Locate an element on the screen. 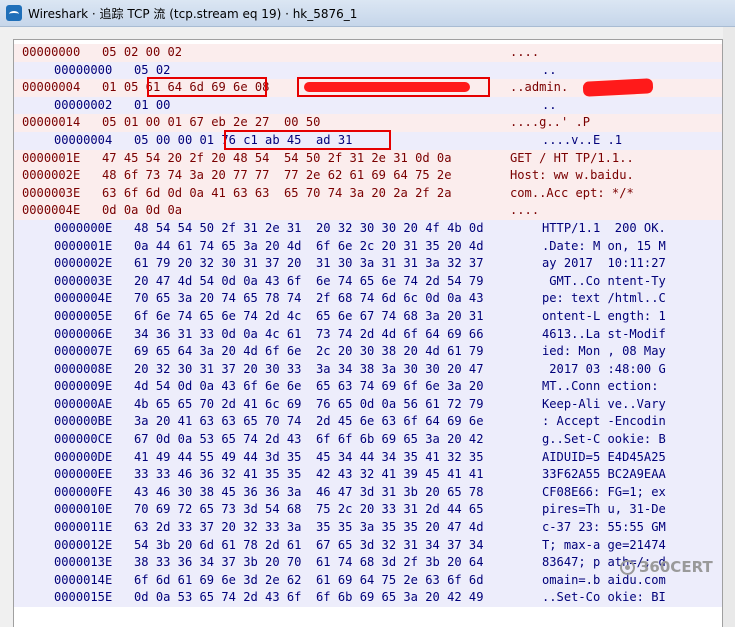  row-offset: 0000006E is located at coordinates (83, 333).